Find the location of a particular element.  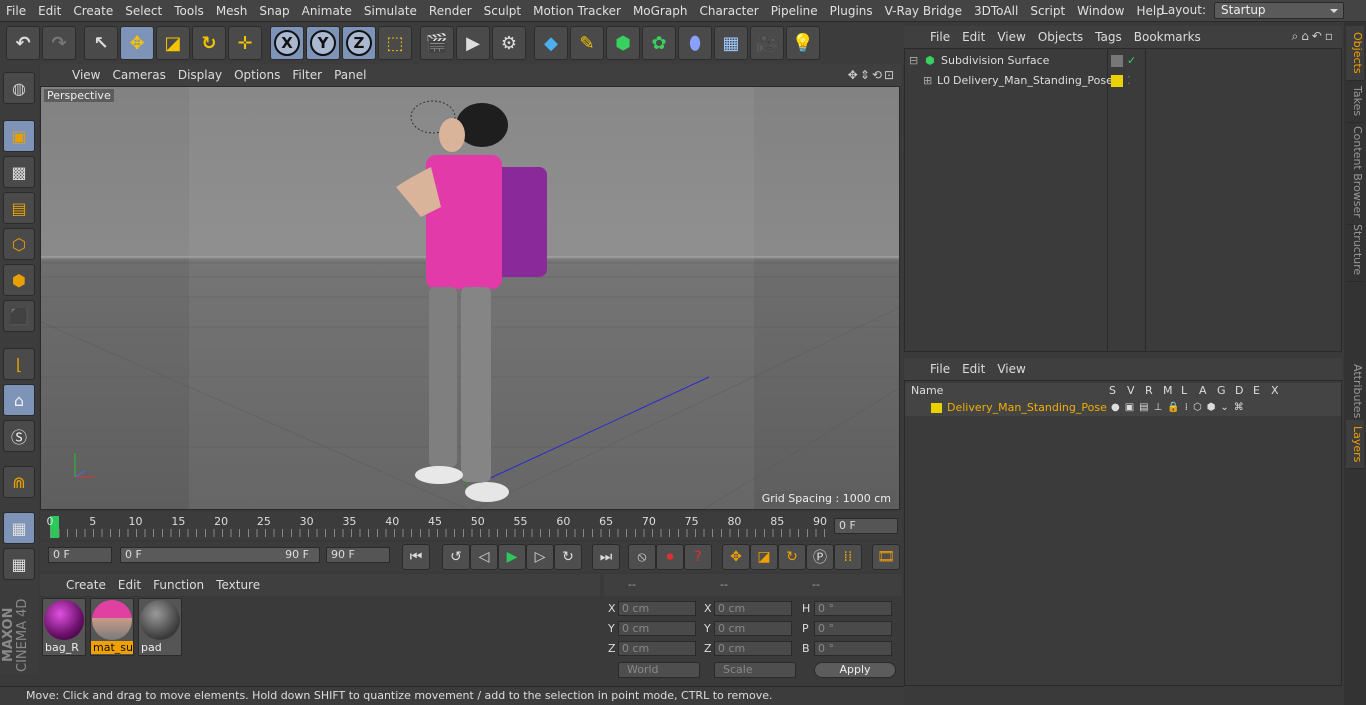

col-expressions: E is located at coordinates (1256, 391).